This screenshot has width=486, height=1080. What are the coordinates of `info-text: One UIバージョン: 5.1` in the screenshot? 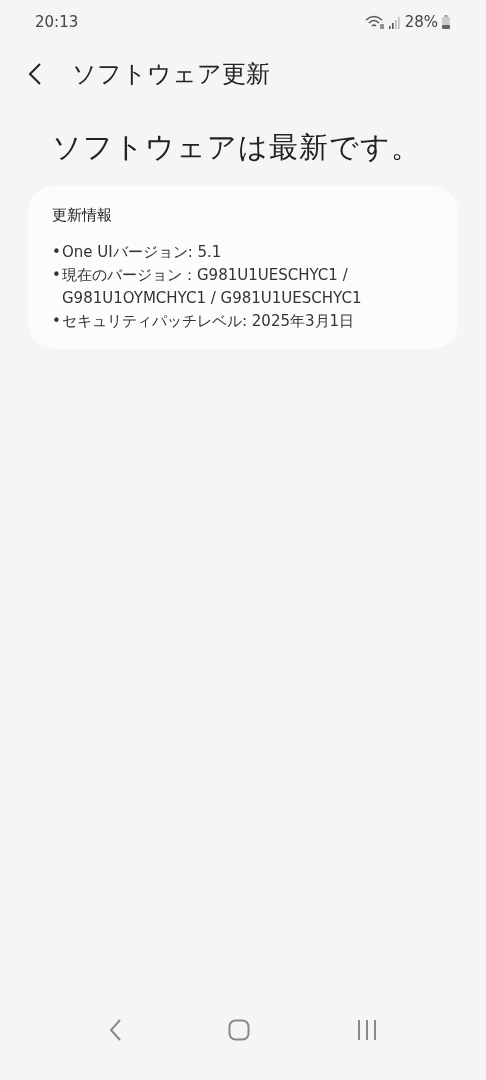 It's located at (142, 252).